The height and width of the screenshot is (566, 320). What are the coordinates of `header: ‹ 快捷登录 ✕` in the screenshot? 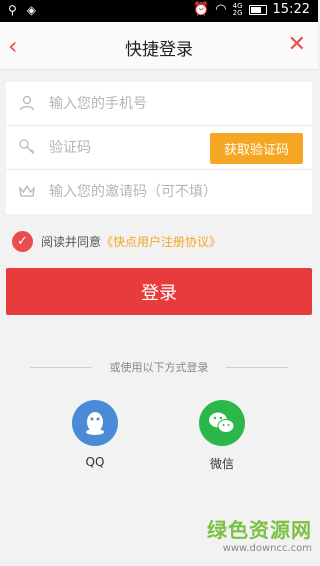 It's located at (159, 46).